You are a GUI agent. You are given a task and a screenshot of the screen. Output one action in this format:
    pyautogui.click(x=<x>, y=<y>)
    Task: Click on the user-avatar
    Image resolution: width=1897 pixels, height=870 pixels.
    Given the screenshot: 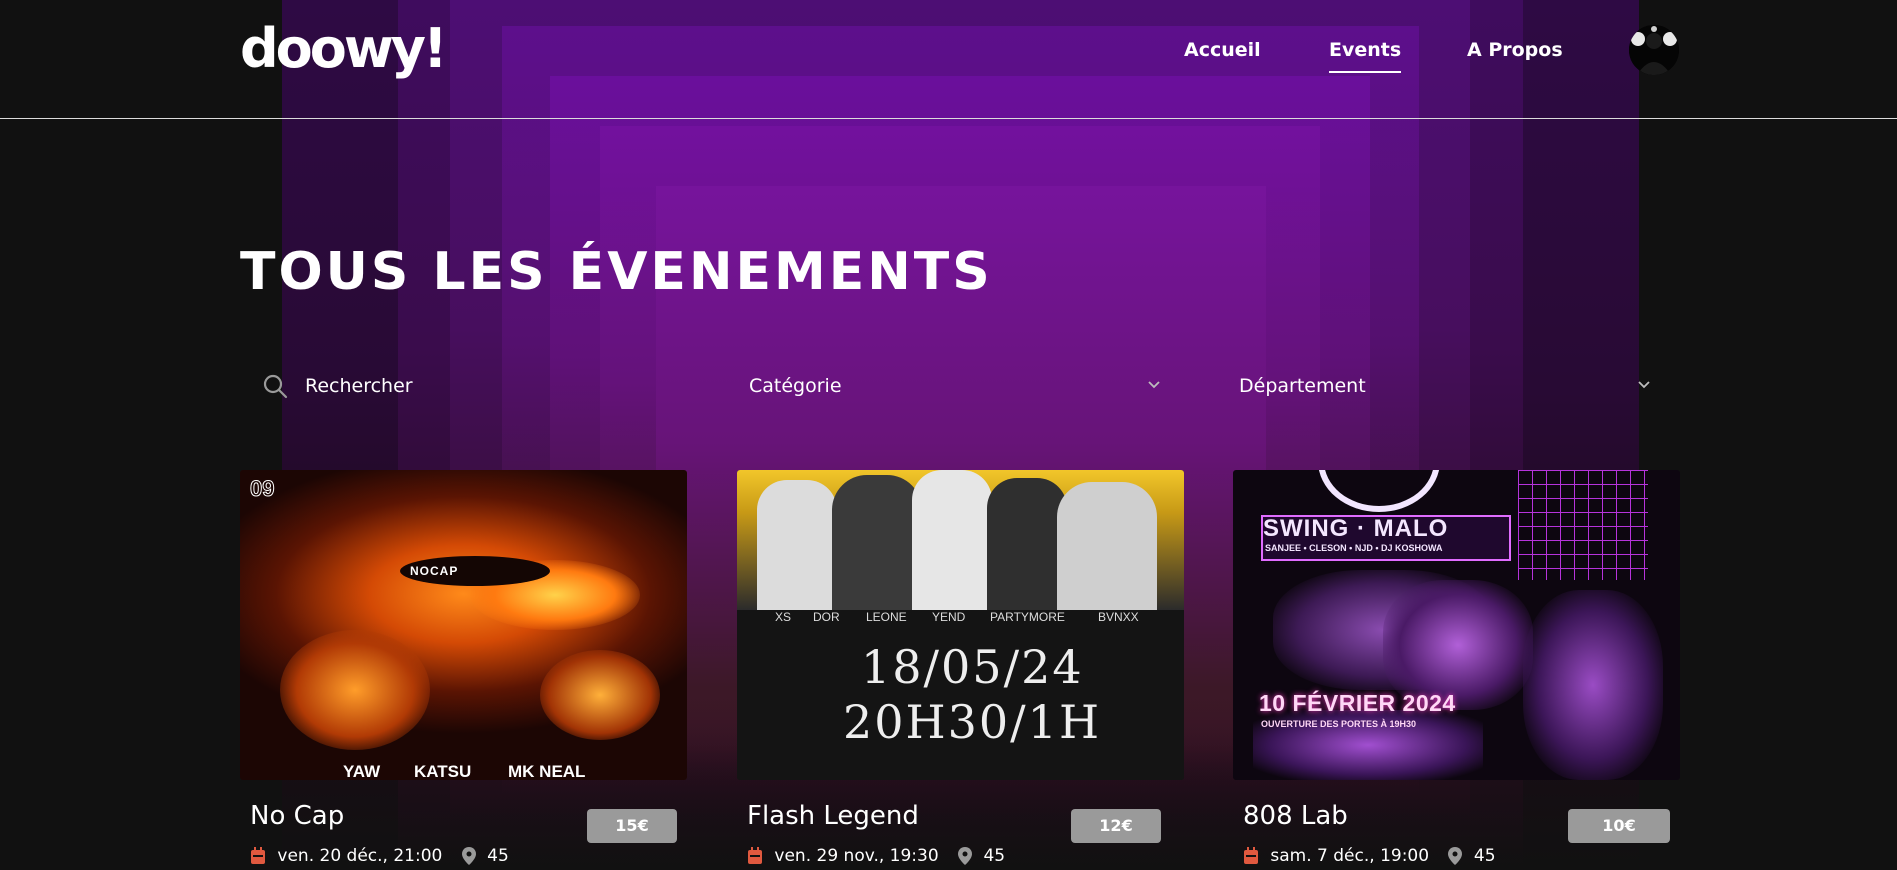 What is the action you would take?
    pyautogui.click(x=1654, y=50)
    